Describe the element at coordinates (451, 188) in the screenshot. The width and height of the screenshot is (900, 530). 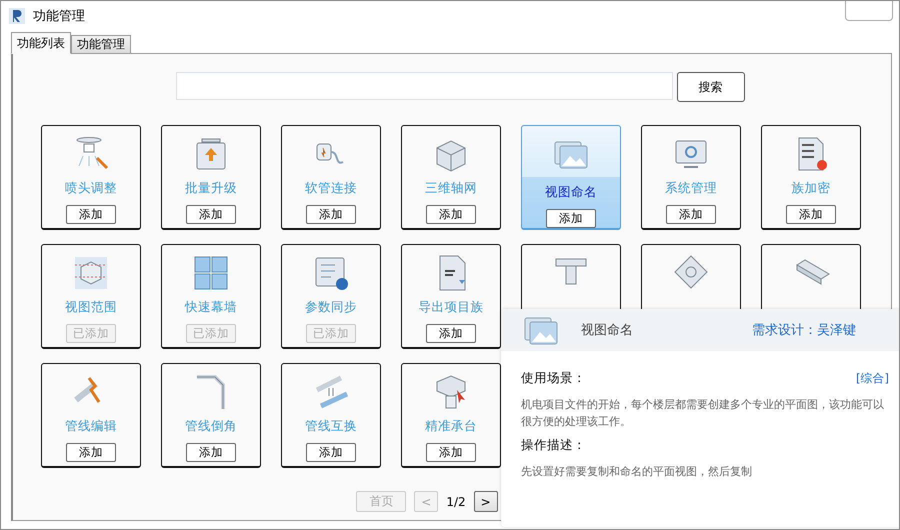
I see `feature-label: 三维轴网` at that location.